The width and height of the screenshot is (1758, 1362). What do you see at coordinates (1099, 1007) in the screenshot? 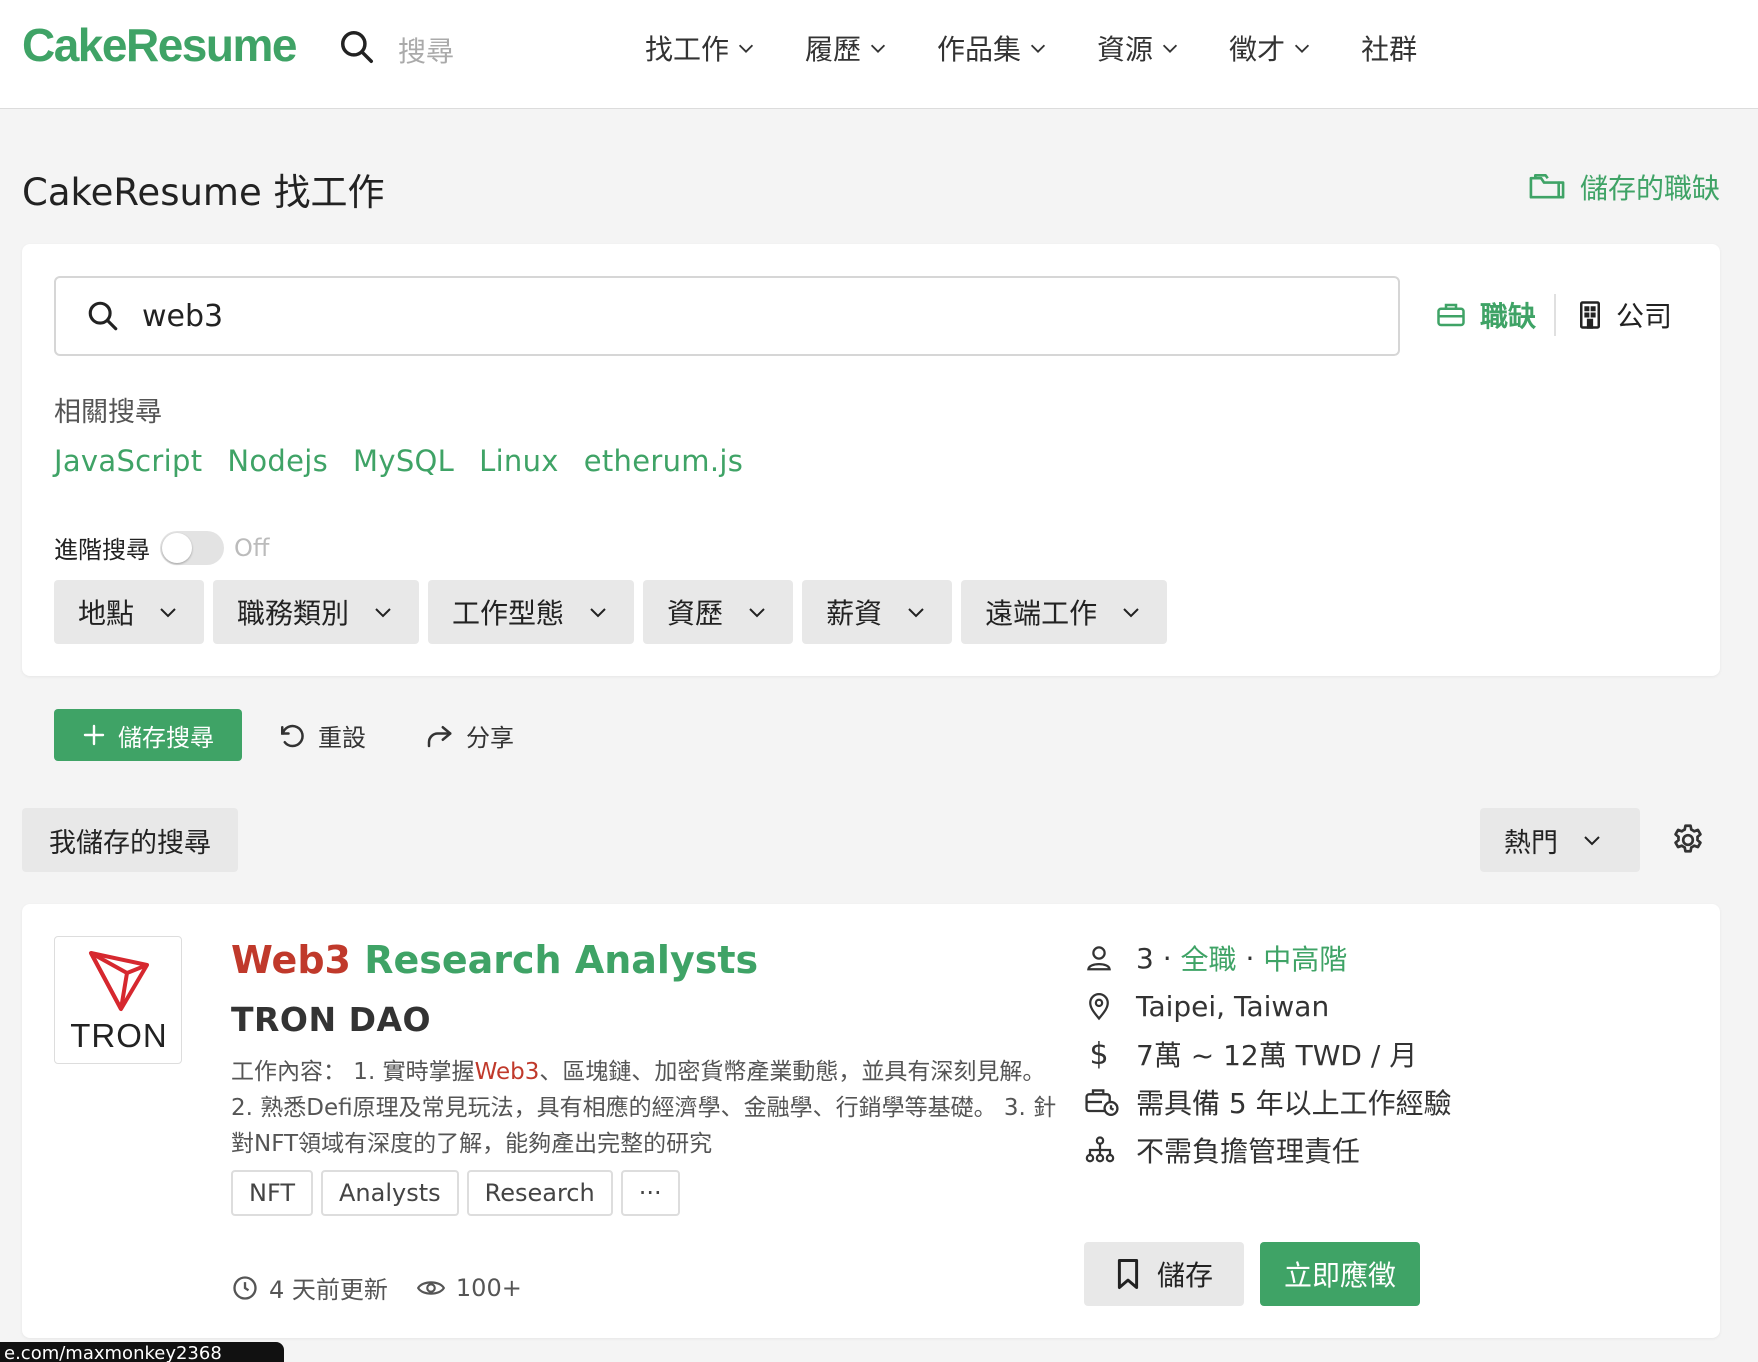
I see `map-pin-icon` at bounding box center [1099, 1007].